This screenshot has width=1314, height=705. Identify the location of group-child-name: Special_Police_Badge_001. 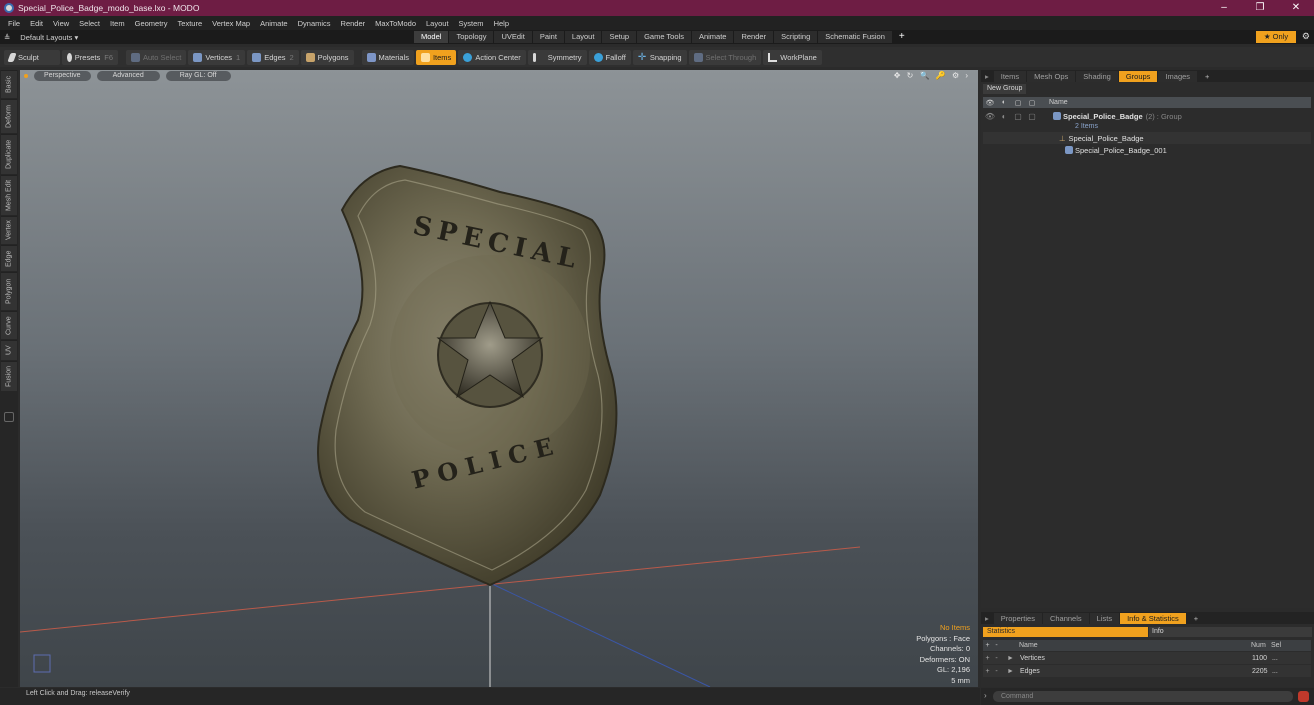
(1121, 150).